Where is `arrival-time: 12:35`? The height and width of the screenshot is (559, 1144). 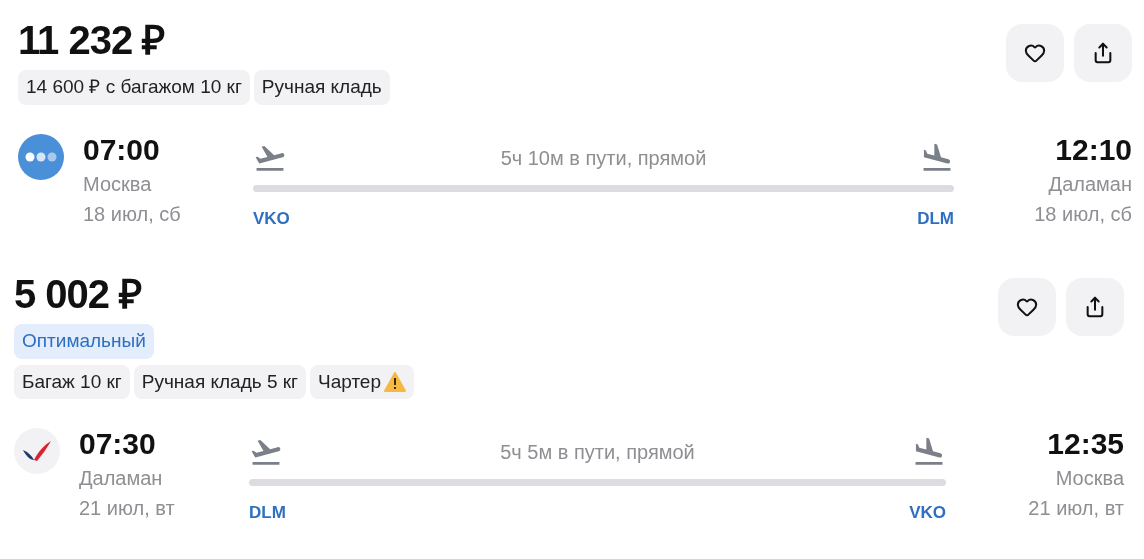 arrival-time: 12:35 is located at coordinates (1085, 444).